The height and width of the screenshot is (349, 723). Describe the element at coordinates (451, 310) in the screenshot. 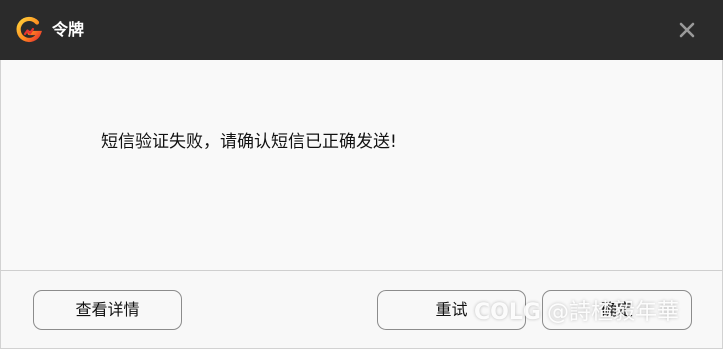

I see `retry-button: 重试` at that location.